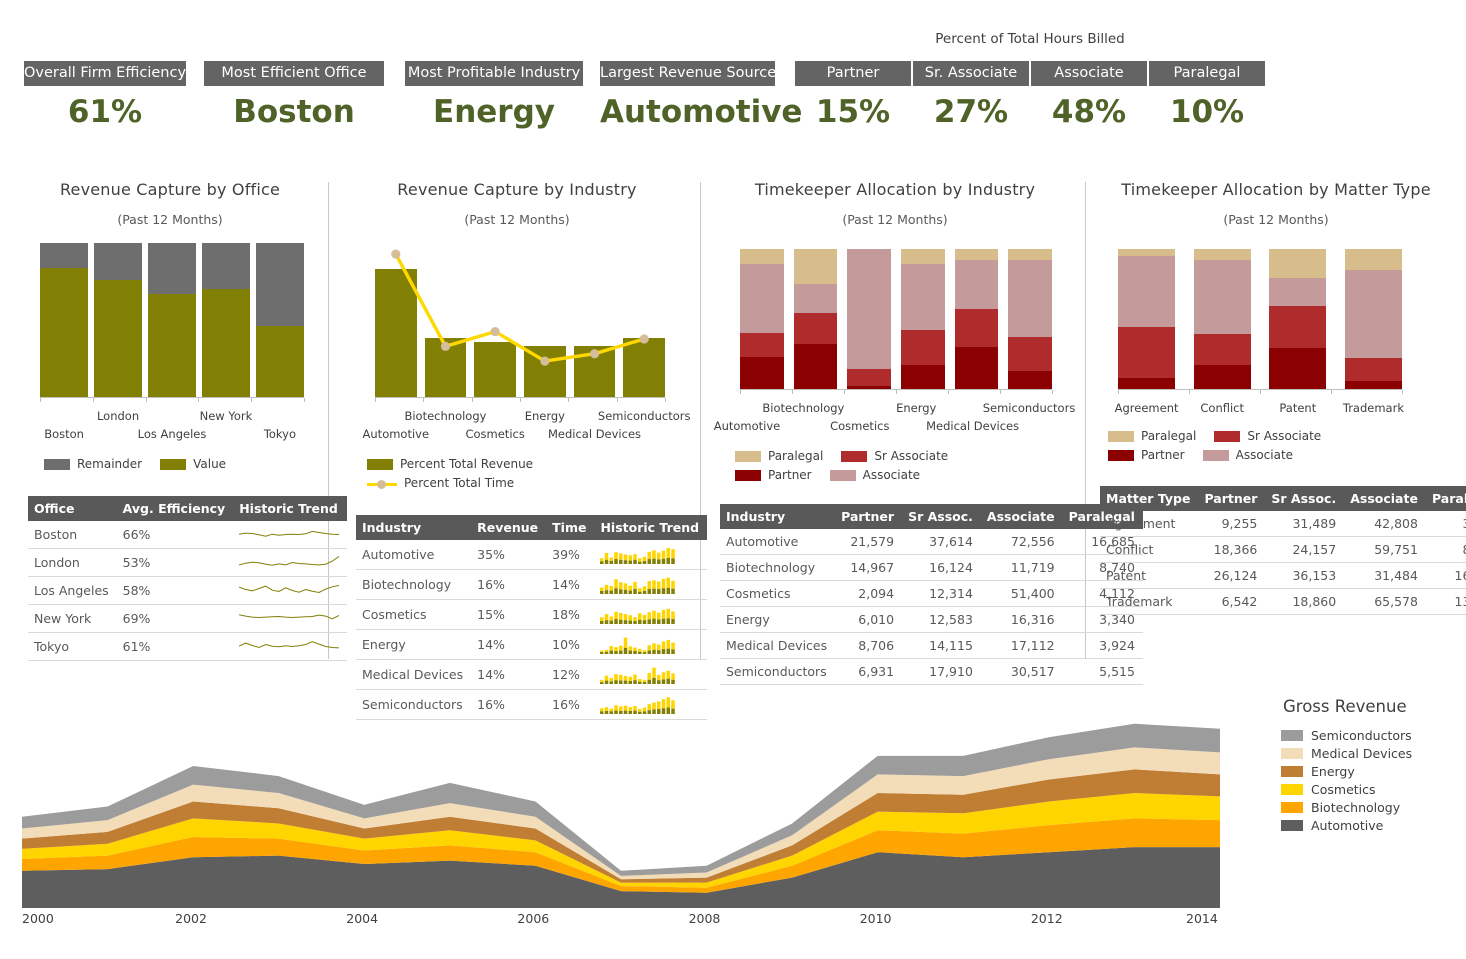 Image resolution: width=1466 pixels, height=959 pixels. Describe the element at coordinates (1021, 593) in the screenshot. I see `cell-associate: 51,400` at that location.